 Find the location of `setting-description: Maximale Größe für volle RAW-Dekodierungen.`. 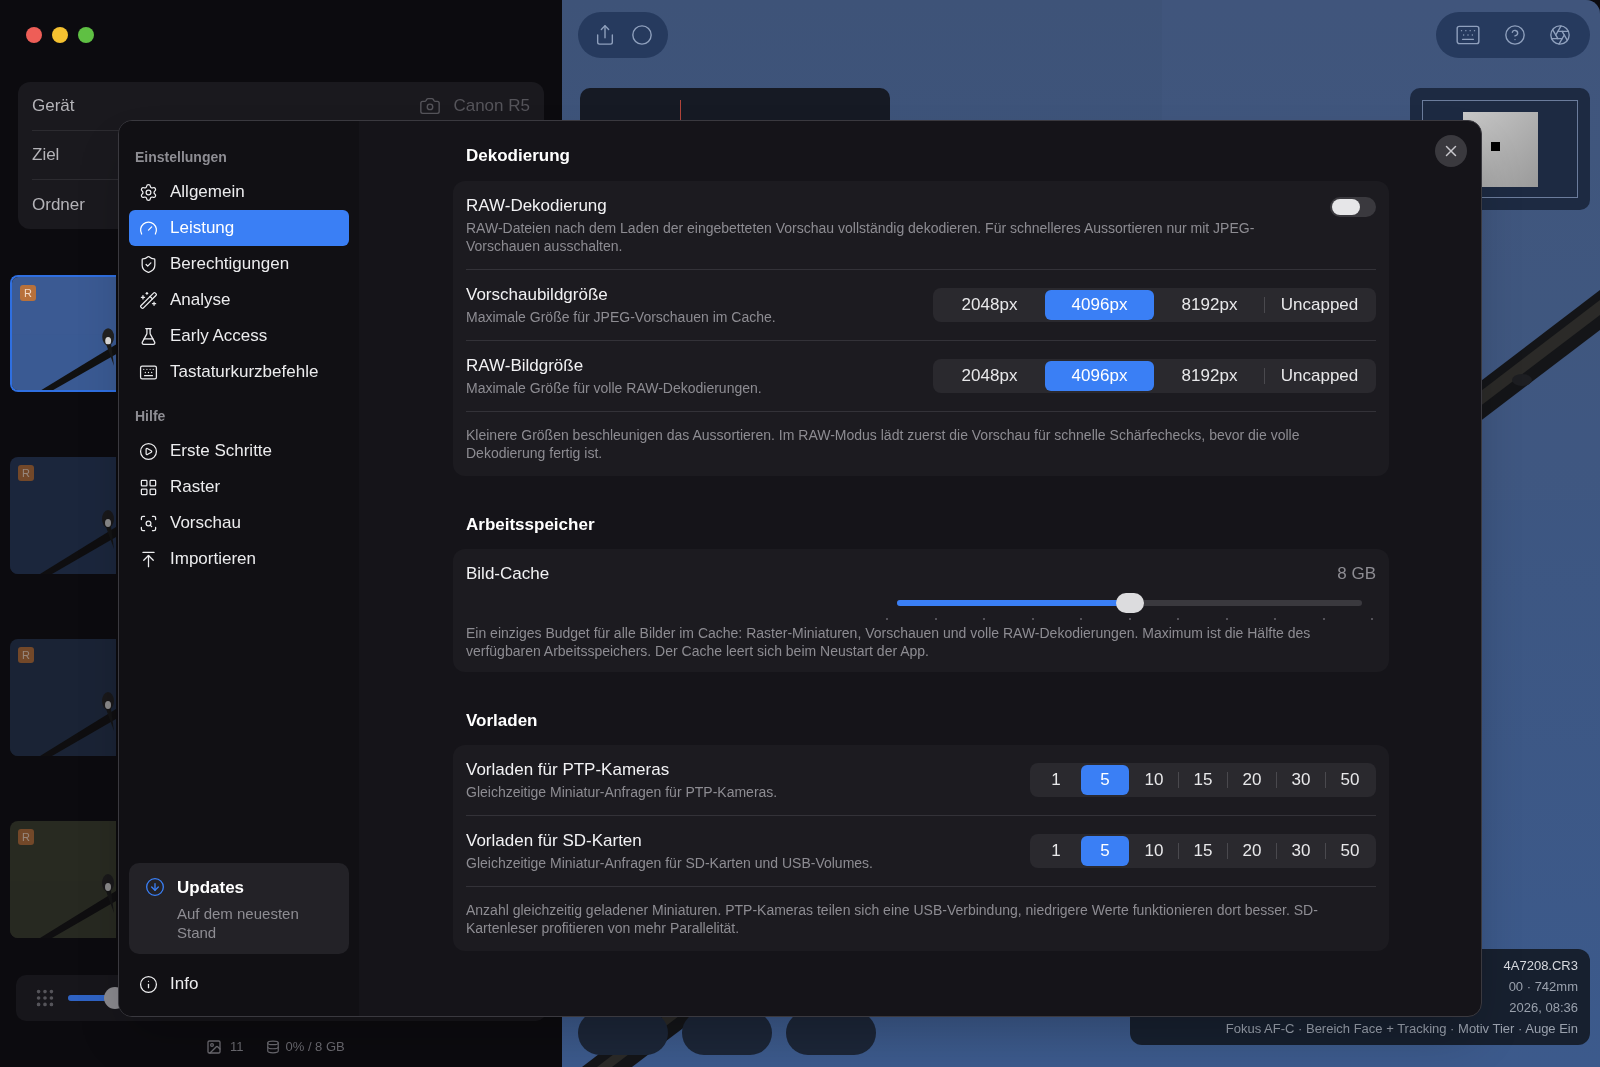

setting-description: Maximale Größe für volle RAW-Dekodierungen. is located at coordinates (614, 387).